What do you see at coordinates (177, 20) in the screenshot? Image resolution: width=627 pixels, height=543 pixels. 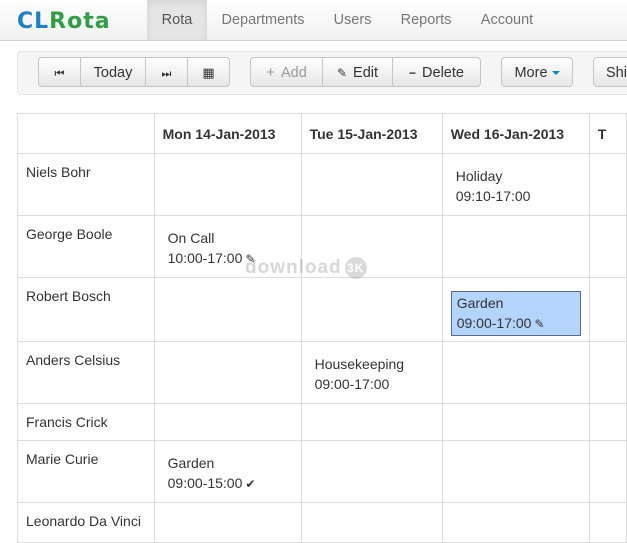 I see `nav-rota: Rota` at bounding box center [177, 20].